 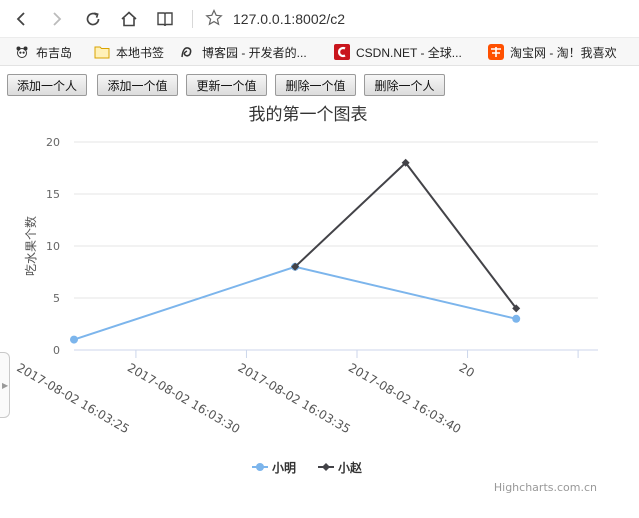 What do you see at coordinates (294, 398) in the screenshot?
I see `x-tick-label: 2017-08-02 16:03:35` at bounding box center [294, 398].